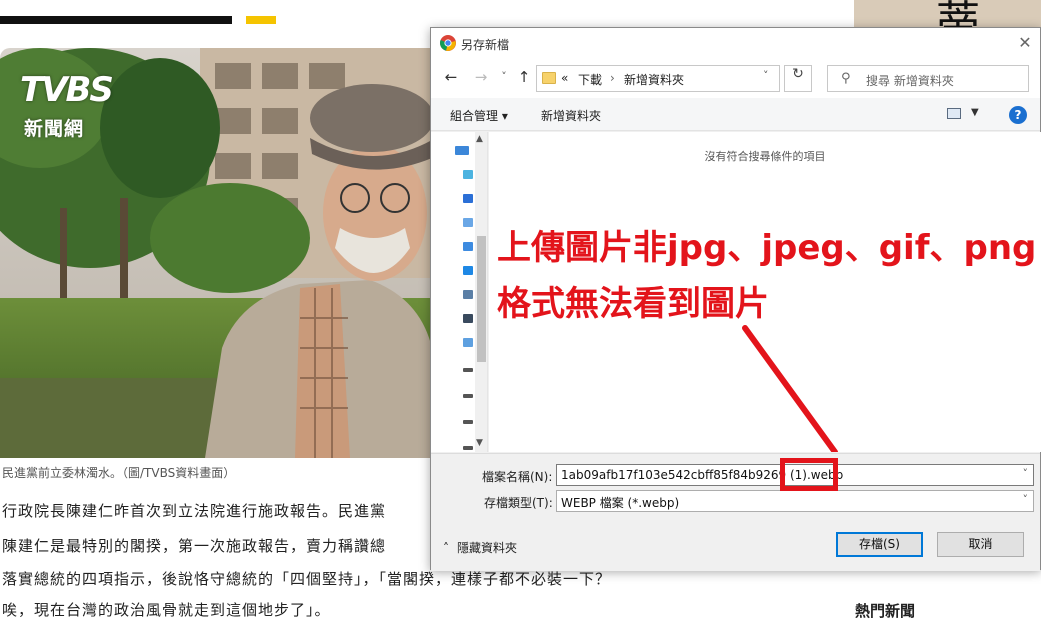 The width and height of the screenshot is (1041, 627). I want to click on new-folder-button: 新增資料夾, so click(571, 115).